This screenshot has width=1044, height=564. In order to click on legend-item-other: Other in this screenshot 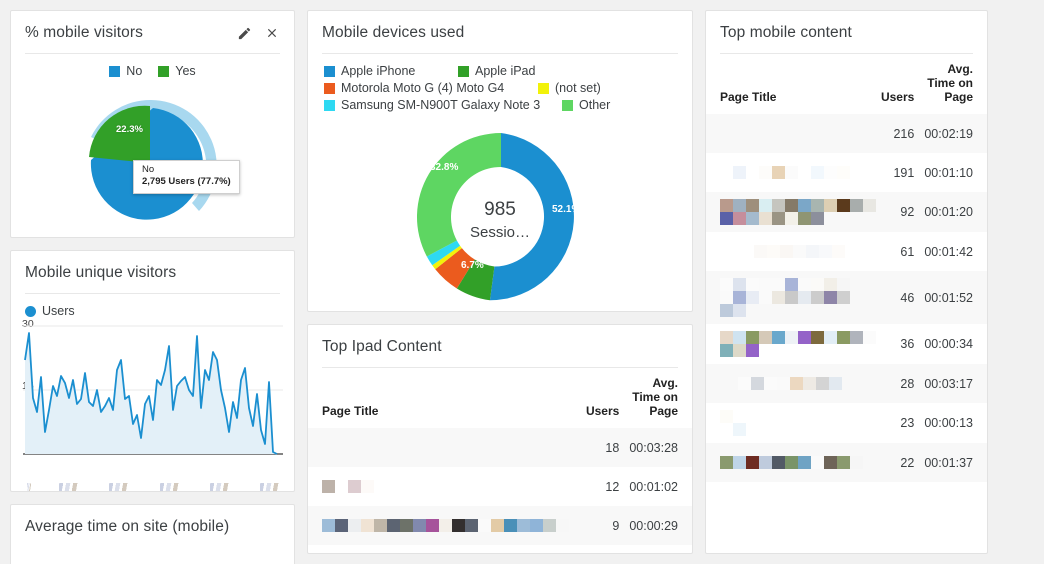, I will do `click(586, 105)`.